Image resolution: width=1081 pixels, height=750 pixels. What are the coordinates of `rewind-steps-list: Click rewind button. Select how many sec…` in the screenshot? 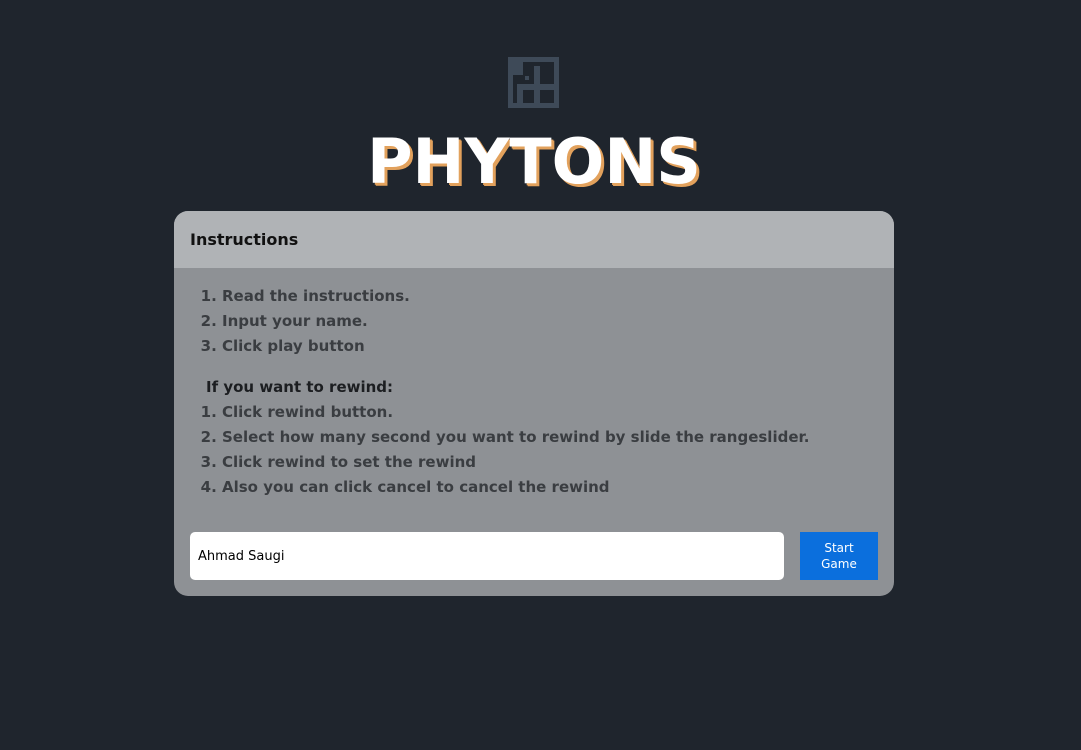 It's located at (491, 450).